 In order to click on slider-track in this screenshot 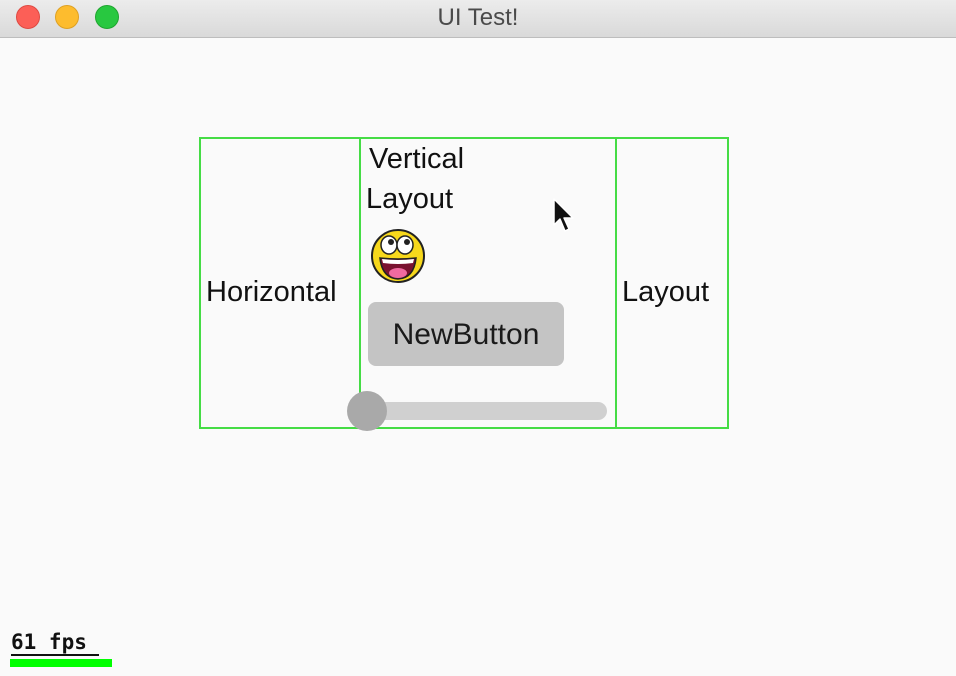, I will do `click(487, 411)`.